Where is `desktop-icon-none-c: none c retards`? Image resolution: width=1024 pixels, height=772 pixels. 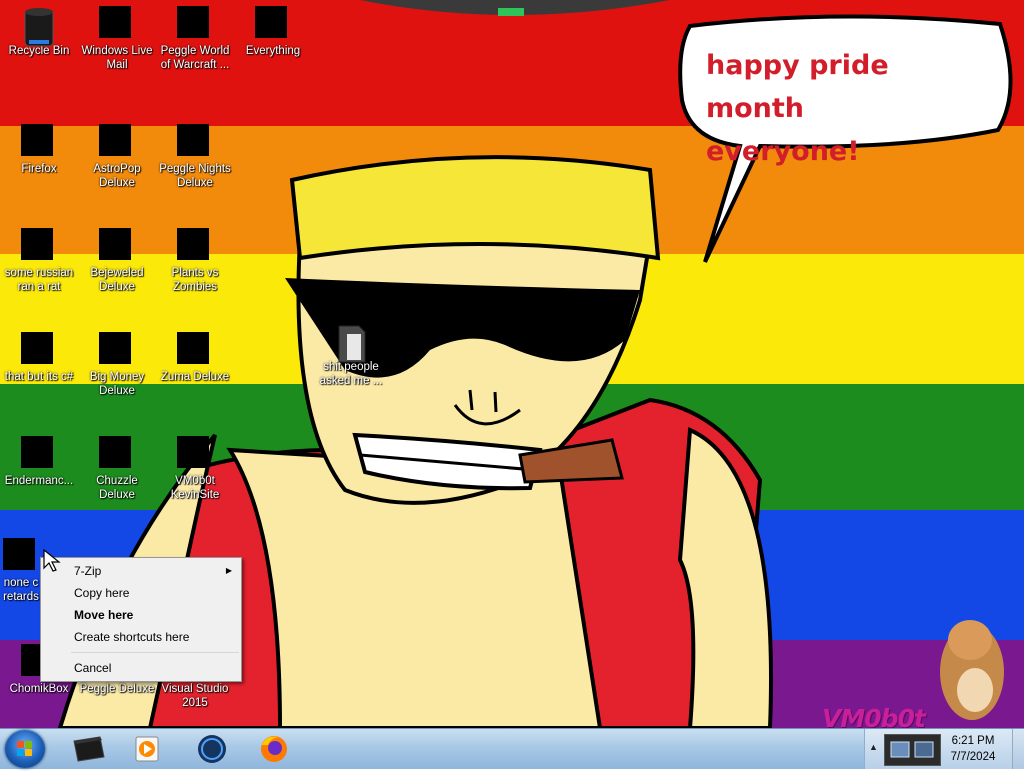 desktop-icon-none-c: none c retards is located at coordinates (21, 569).